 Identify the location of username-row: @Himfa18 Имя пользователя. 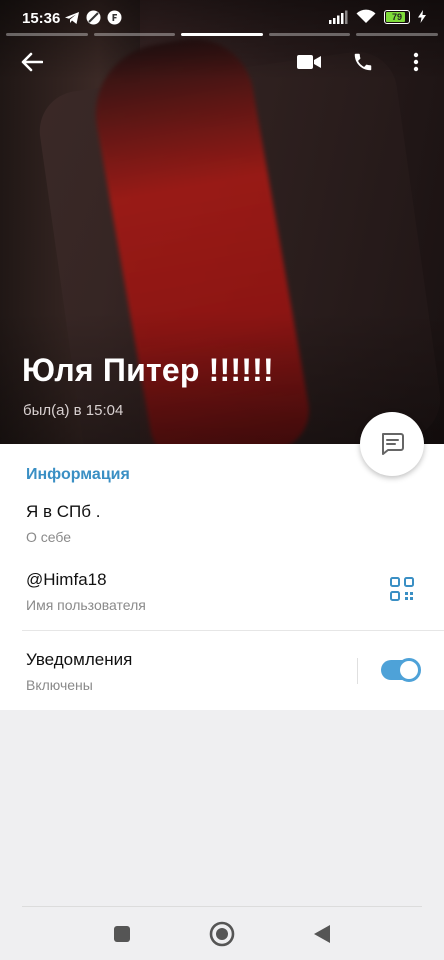
(222, 595).